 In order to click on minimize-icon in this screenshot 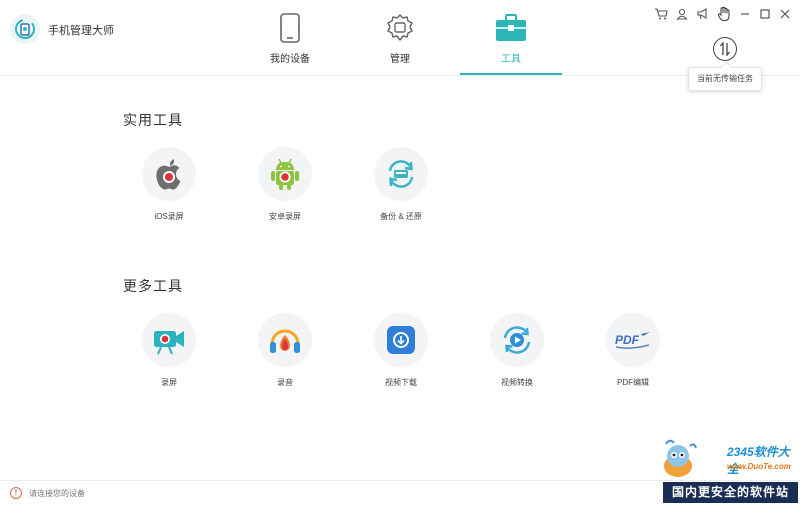, I will do `click(745, 14)`.